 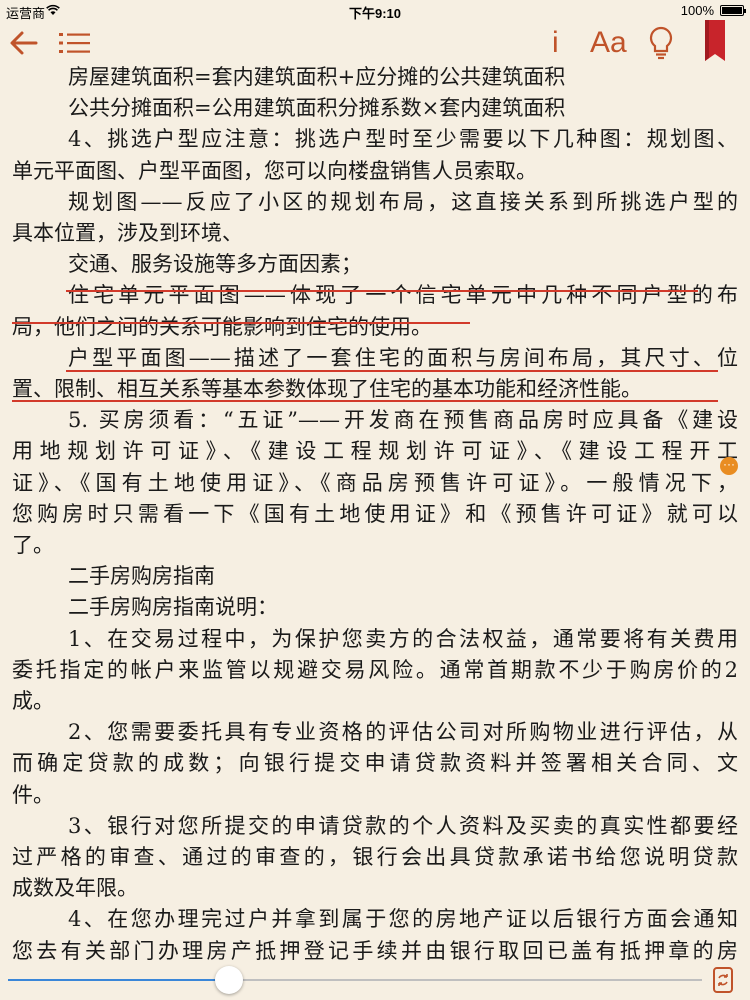 What do you see at coordinates (375, 857) in the screenshot?
I see `text-line: 过严格的审查、通过的审查的，银行会出具贷款承诺书给您说明贷款` at bounding box center [375, 857].